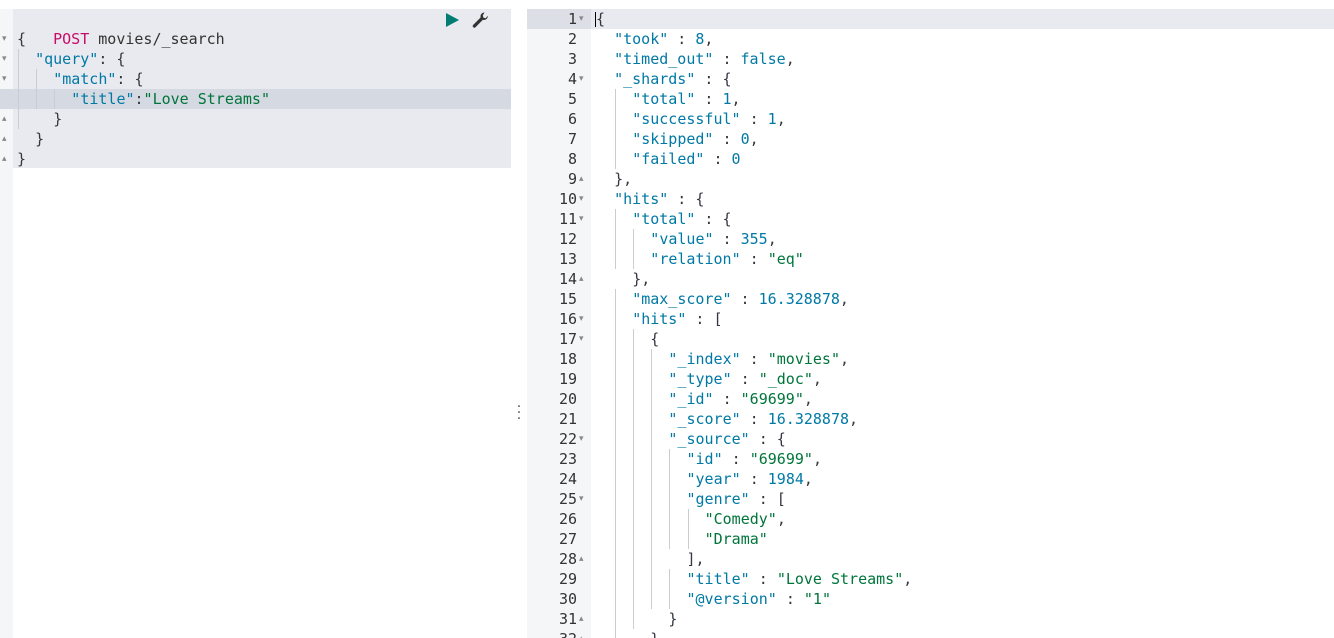  What do you see at coordinates (709, 119) in the screenshot?
I see `response-line: "successful" : 1,` at bounding box center [709, 119].